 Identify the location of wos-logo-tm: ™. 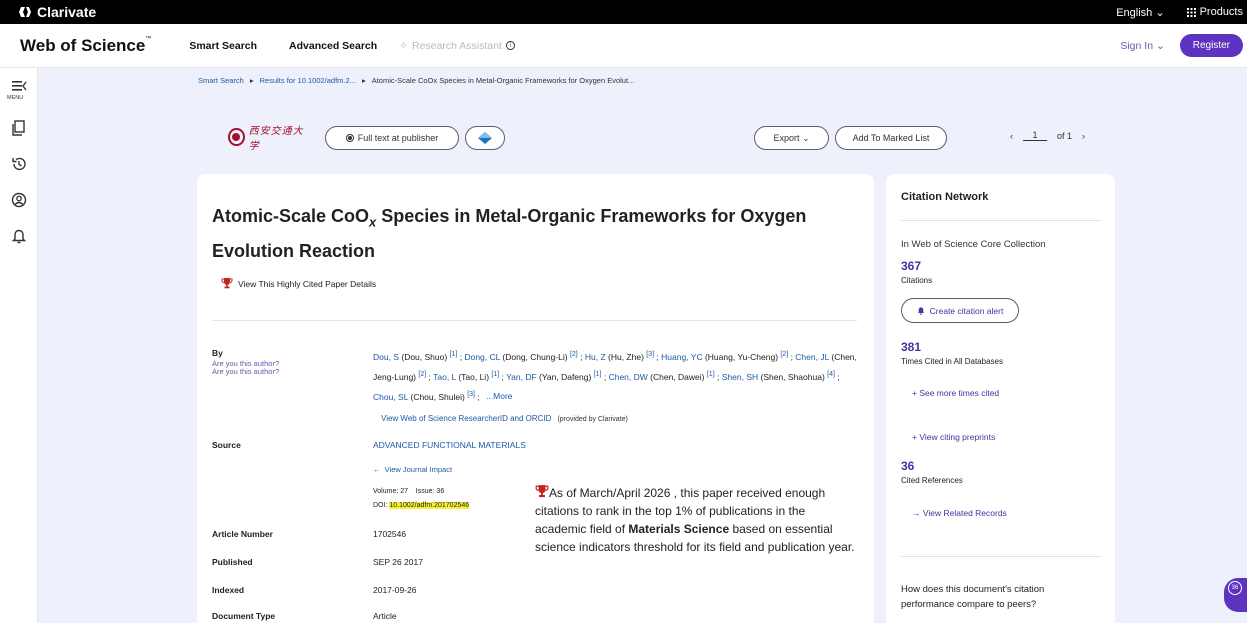
(148, 38).